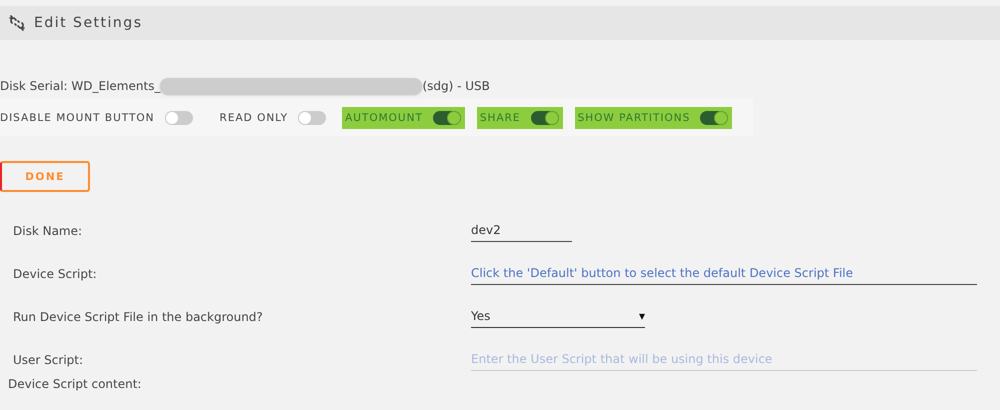 This screenshot has height=410, width=1000. Describe the element at coordinates (48, 360) in the screenshot. I see `field-label: User Script:` at that location.